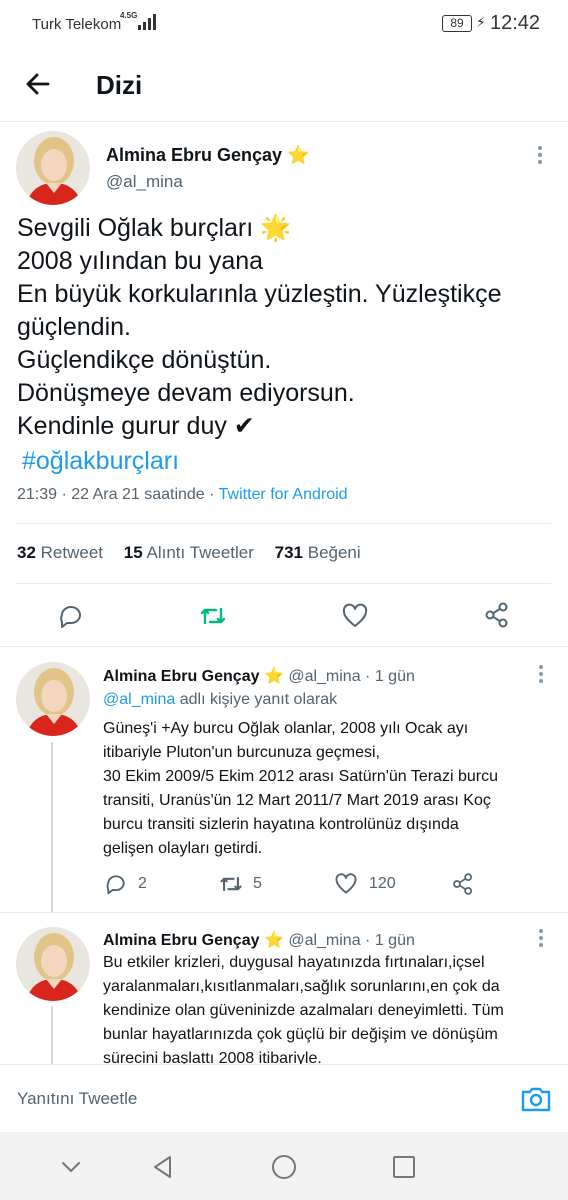 This screenshot has height=1200, width=568. Describe the element at coordinates (139, 699) in the screenshot. I see `mention-link: @al_mina` at that location.